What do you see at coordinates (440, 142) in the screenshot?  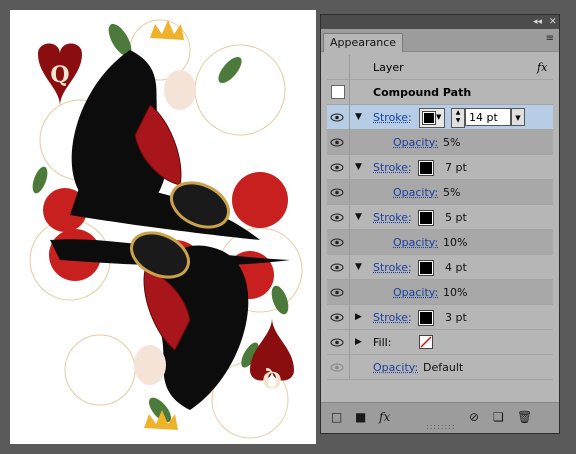 I see `row-opacity-1: Opacity: 5%` at bounding box center [440, 142].